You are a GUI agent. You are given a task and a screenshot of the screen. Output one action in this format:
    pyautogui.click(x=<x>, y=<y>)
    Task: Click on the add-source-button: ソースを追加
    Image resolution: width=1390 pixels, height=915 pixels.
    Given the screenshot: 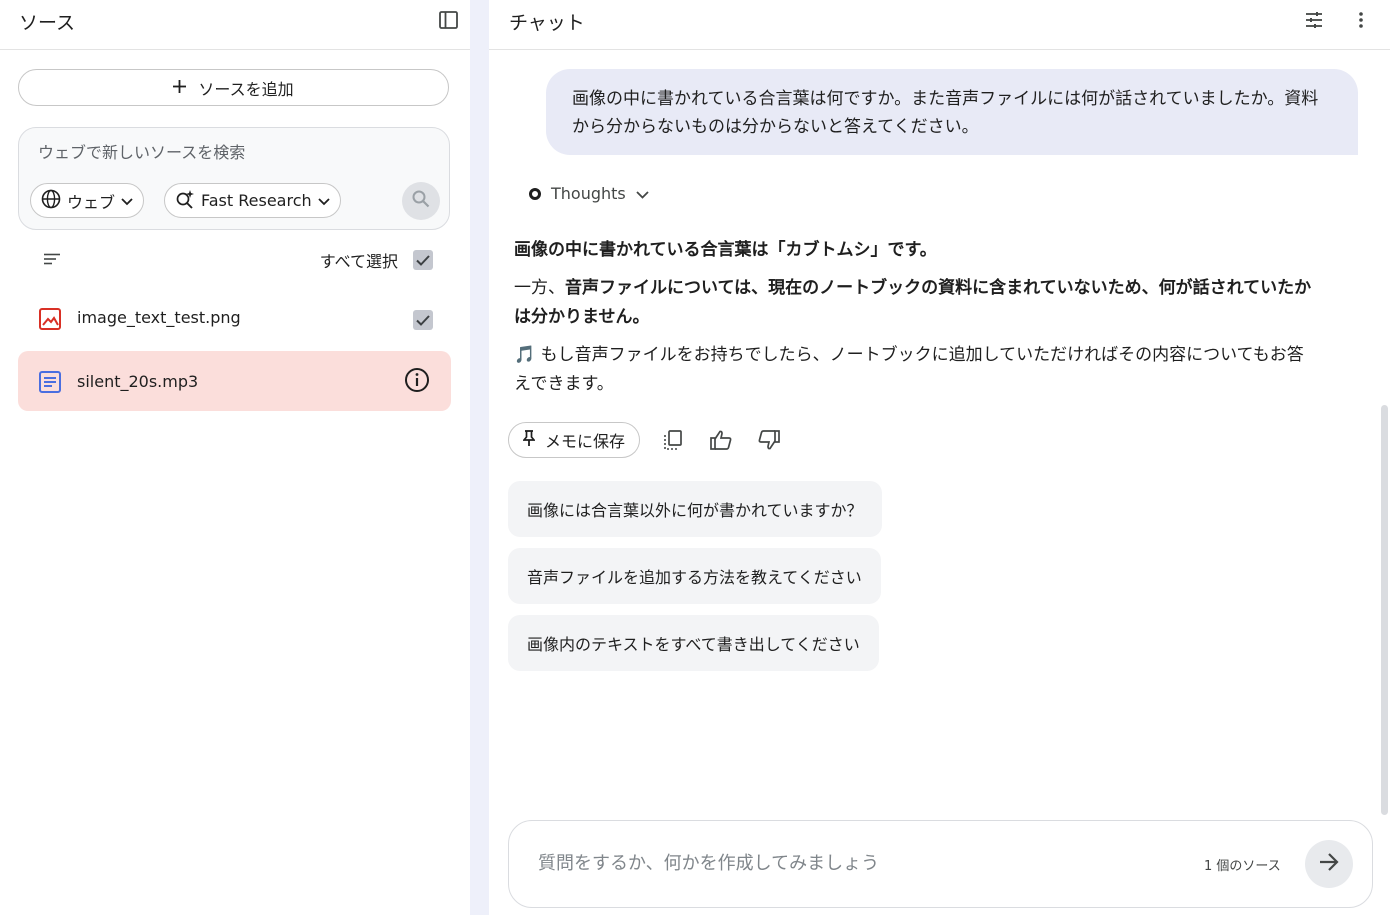 What is the action you would take?
    pyautogui.click(x=233, y=87)
    